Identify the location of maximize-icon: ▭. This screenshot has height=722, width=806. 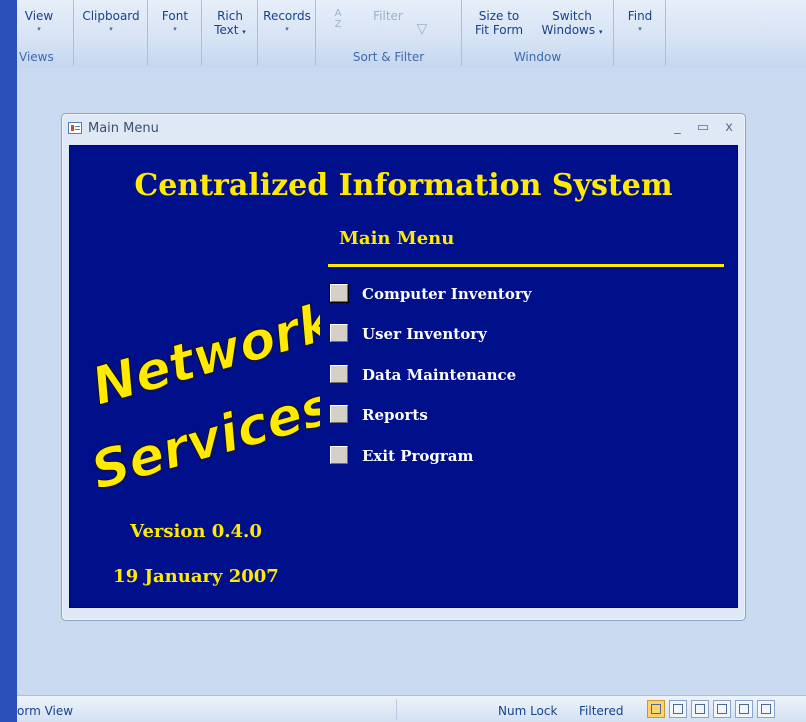
(706, 127).